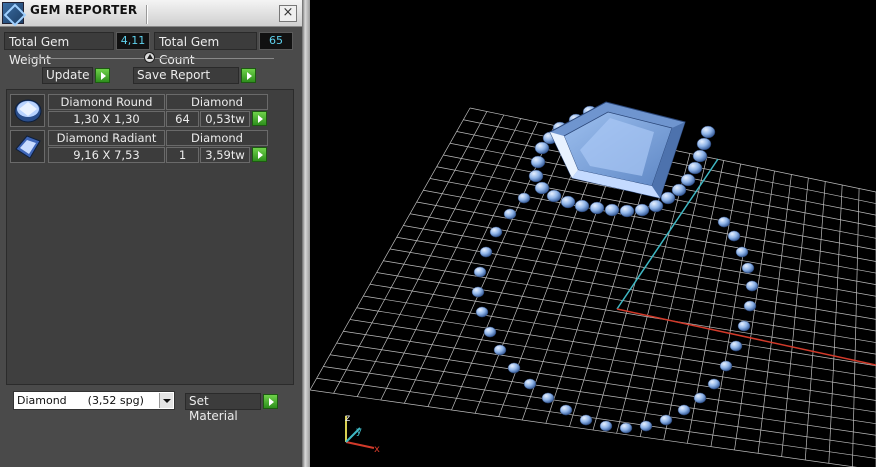  Describe the element at coordinates (205, 49) in the screenshot. I see `total-gem-count-label: Total Gem Count` at that location.